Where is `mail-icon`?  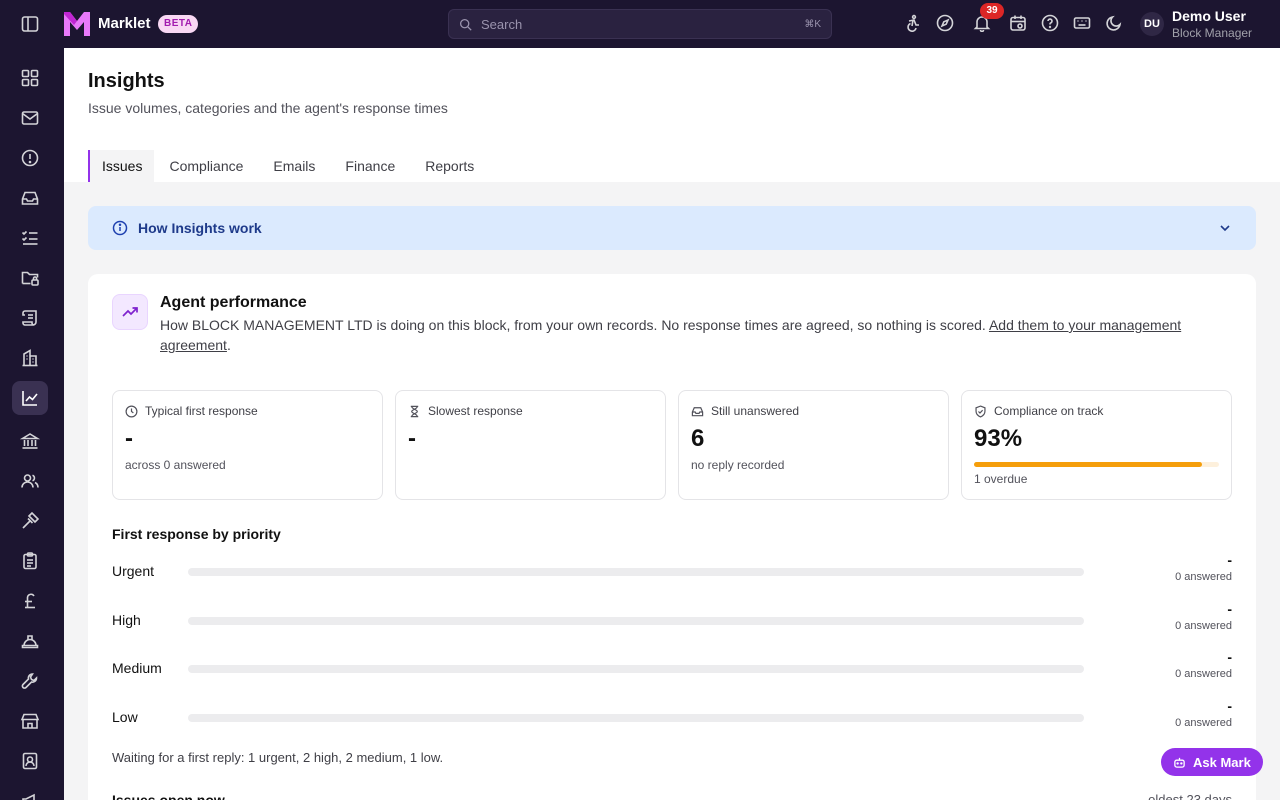
mail-icon is located at coordinates (30, 118).